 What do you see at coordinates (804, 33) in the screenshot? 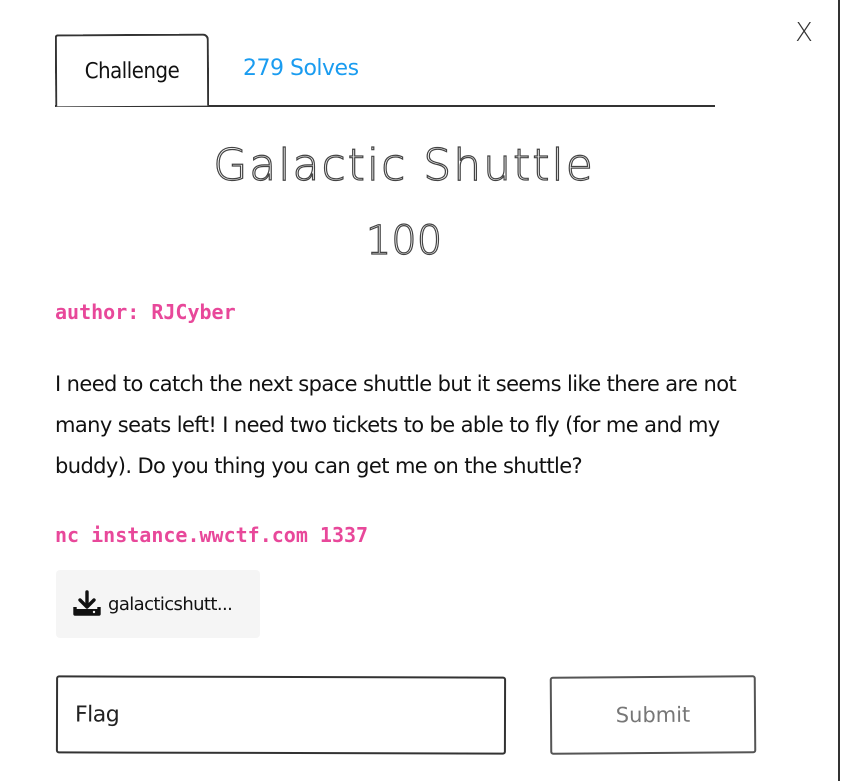
I see `close-button: X` at bounding box center [804, 33].